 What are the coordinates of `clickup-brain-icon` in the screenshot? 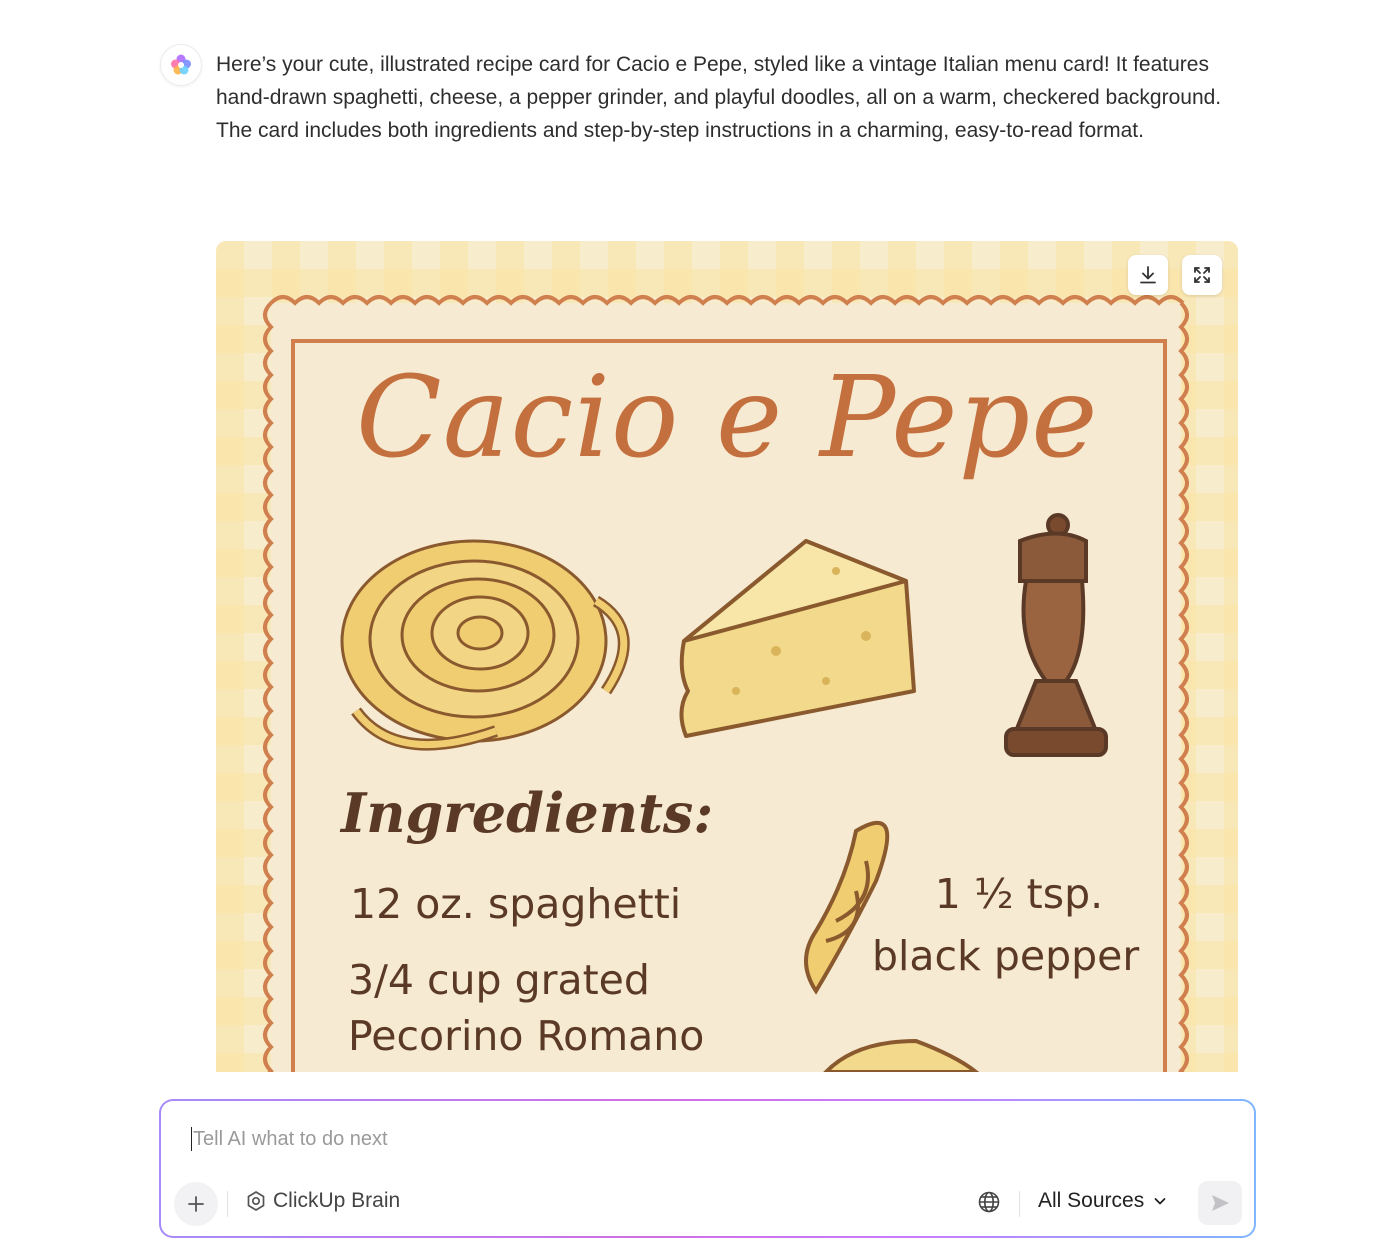 It's located at (181, 64).